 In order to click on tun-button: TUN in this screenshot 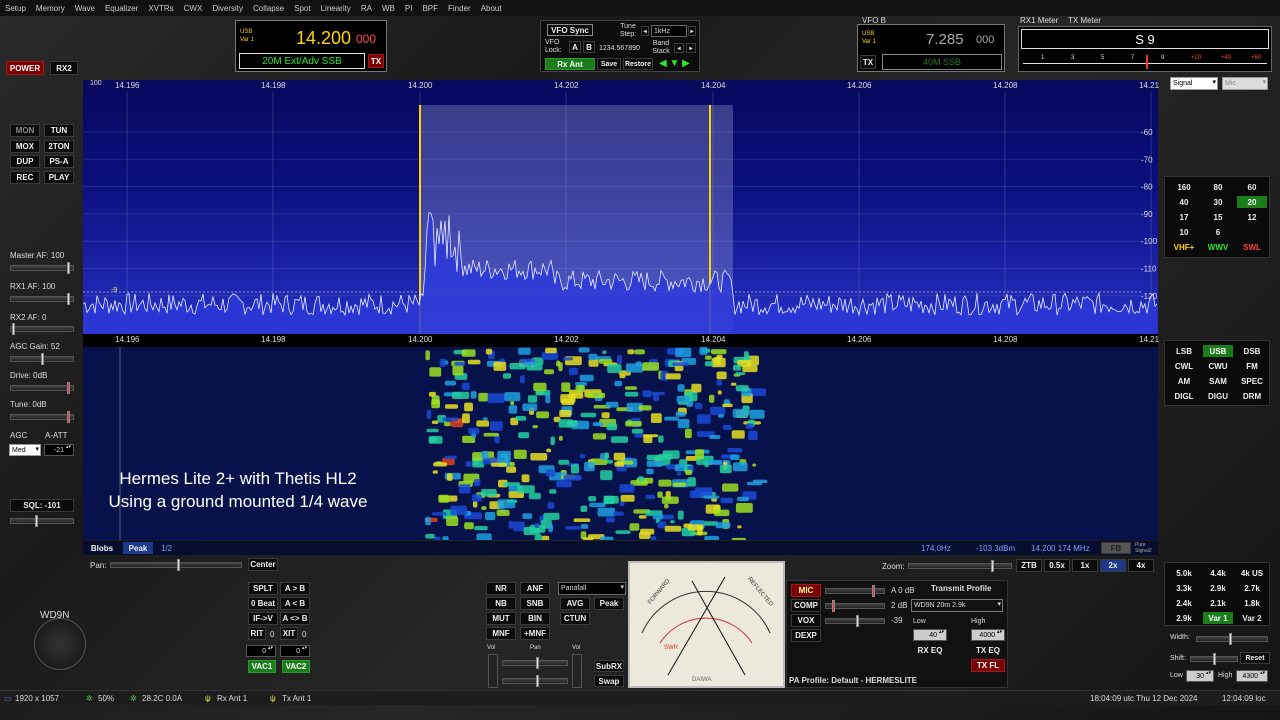, I will do `click(59, 130)`.